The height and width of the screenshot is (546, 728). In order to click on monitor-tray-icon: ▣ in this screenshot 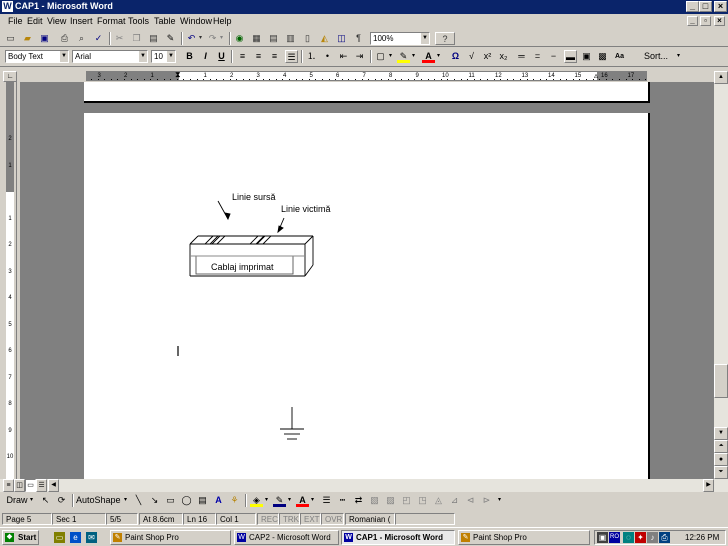, I will do `click(602, 537)`.